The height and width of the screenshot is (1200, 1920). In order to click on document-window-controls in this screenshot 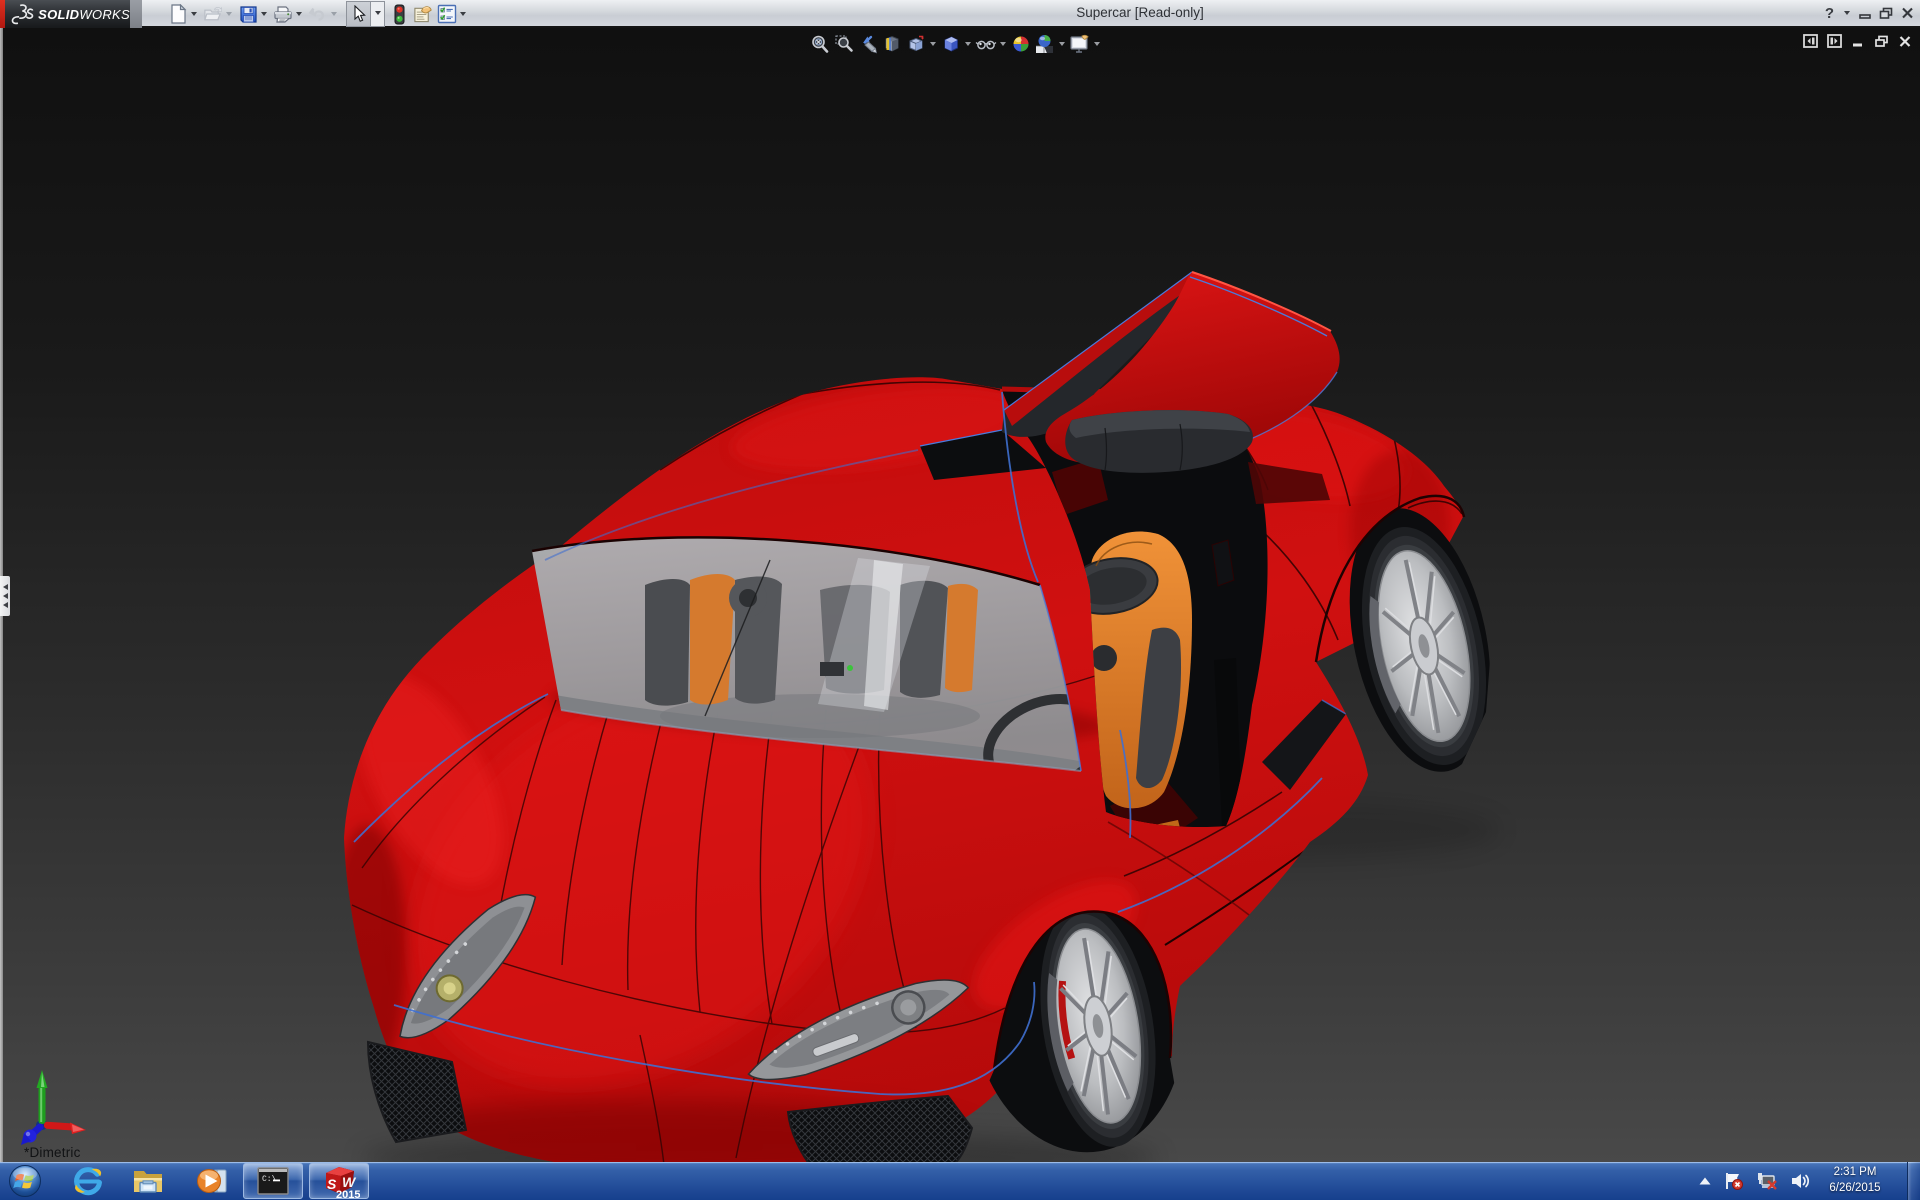, I will do `click(1857, 41)`.